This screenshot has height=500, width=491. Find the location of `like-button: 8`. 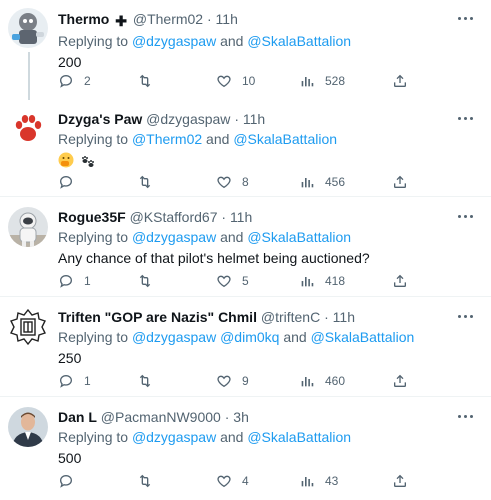

like-button: 8 is located at coordinates (232, 182).